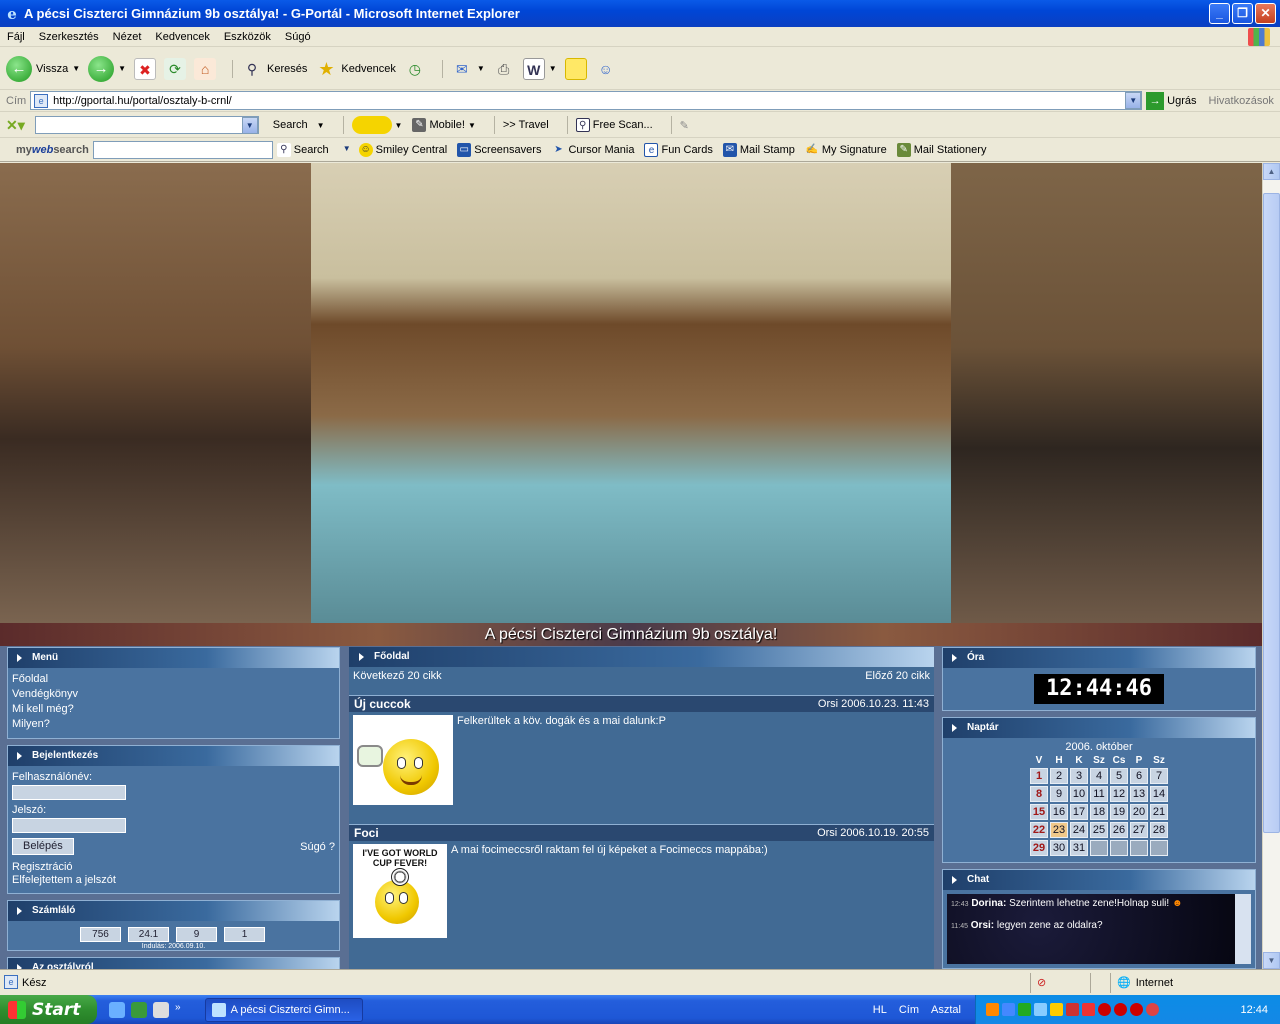 The height and width of the screenshot is (1024, 1280). I want to click on screensavers-button: ▭ Screensavers, so click(499, 149).